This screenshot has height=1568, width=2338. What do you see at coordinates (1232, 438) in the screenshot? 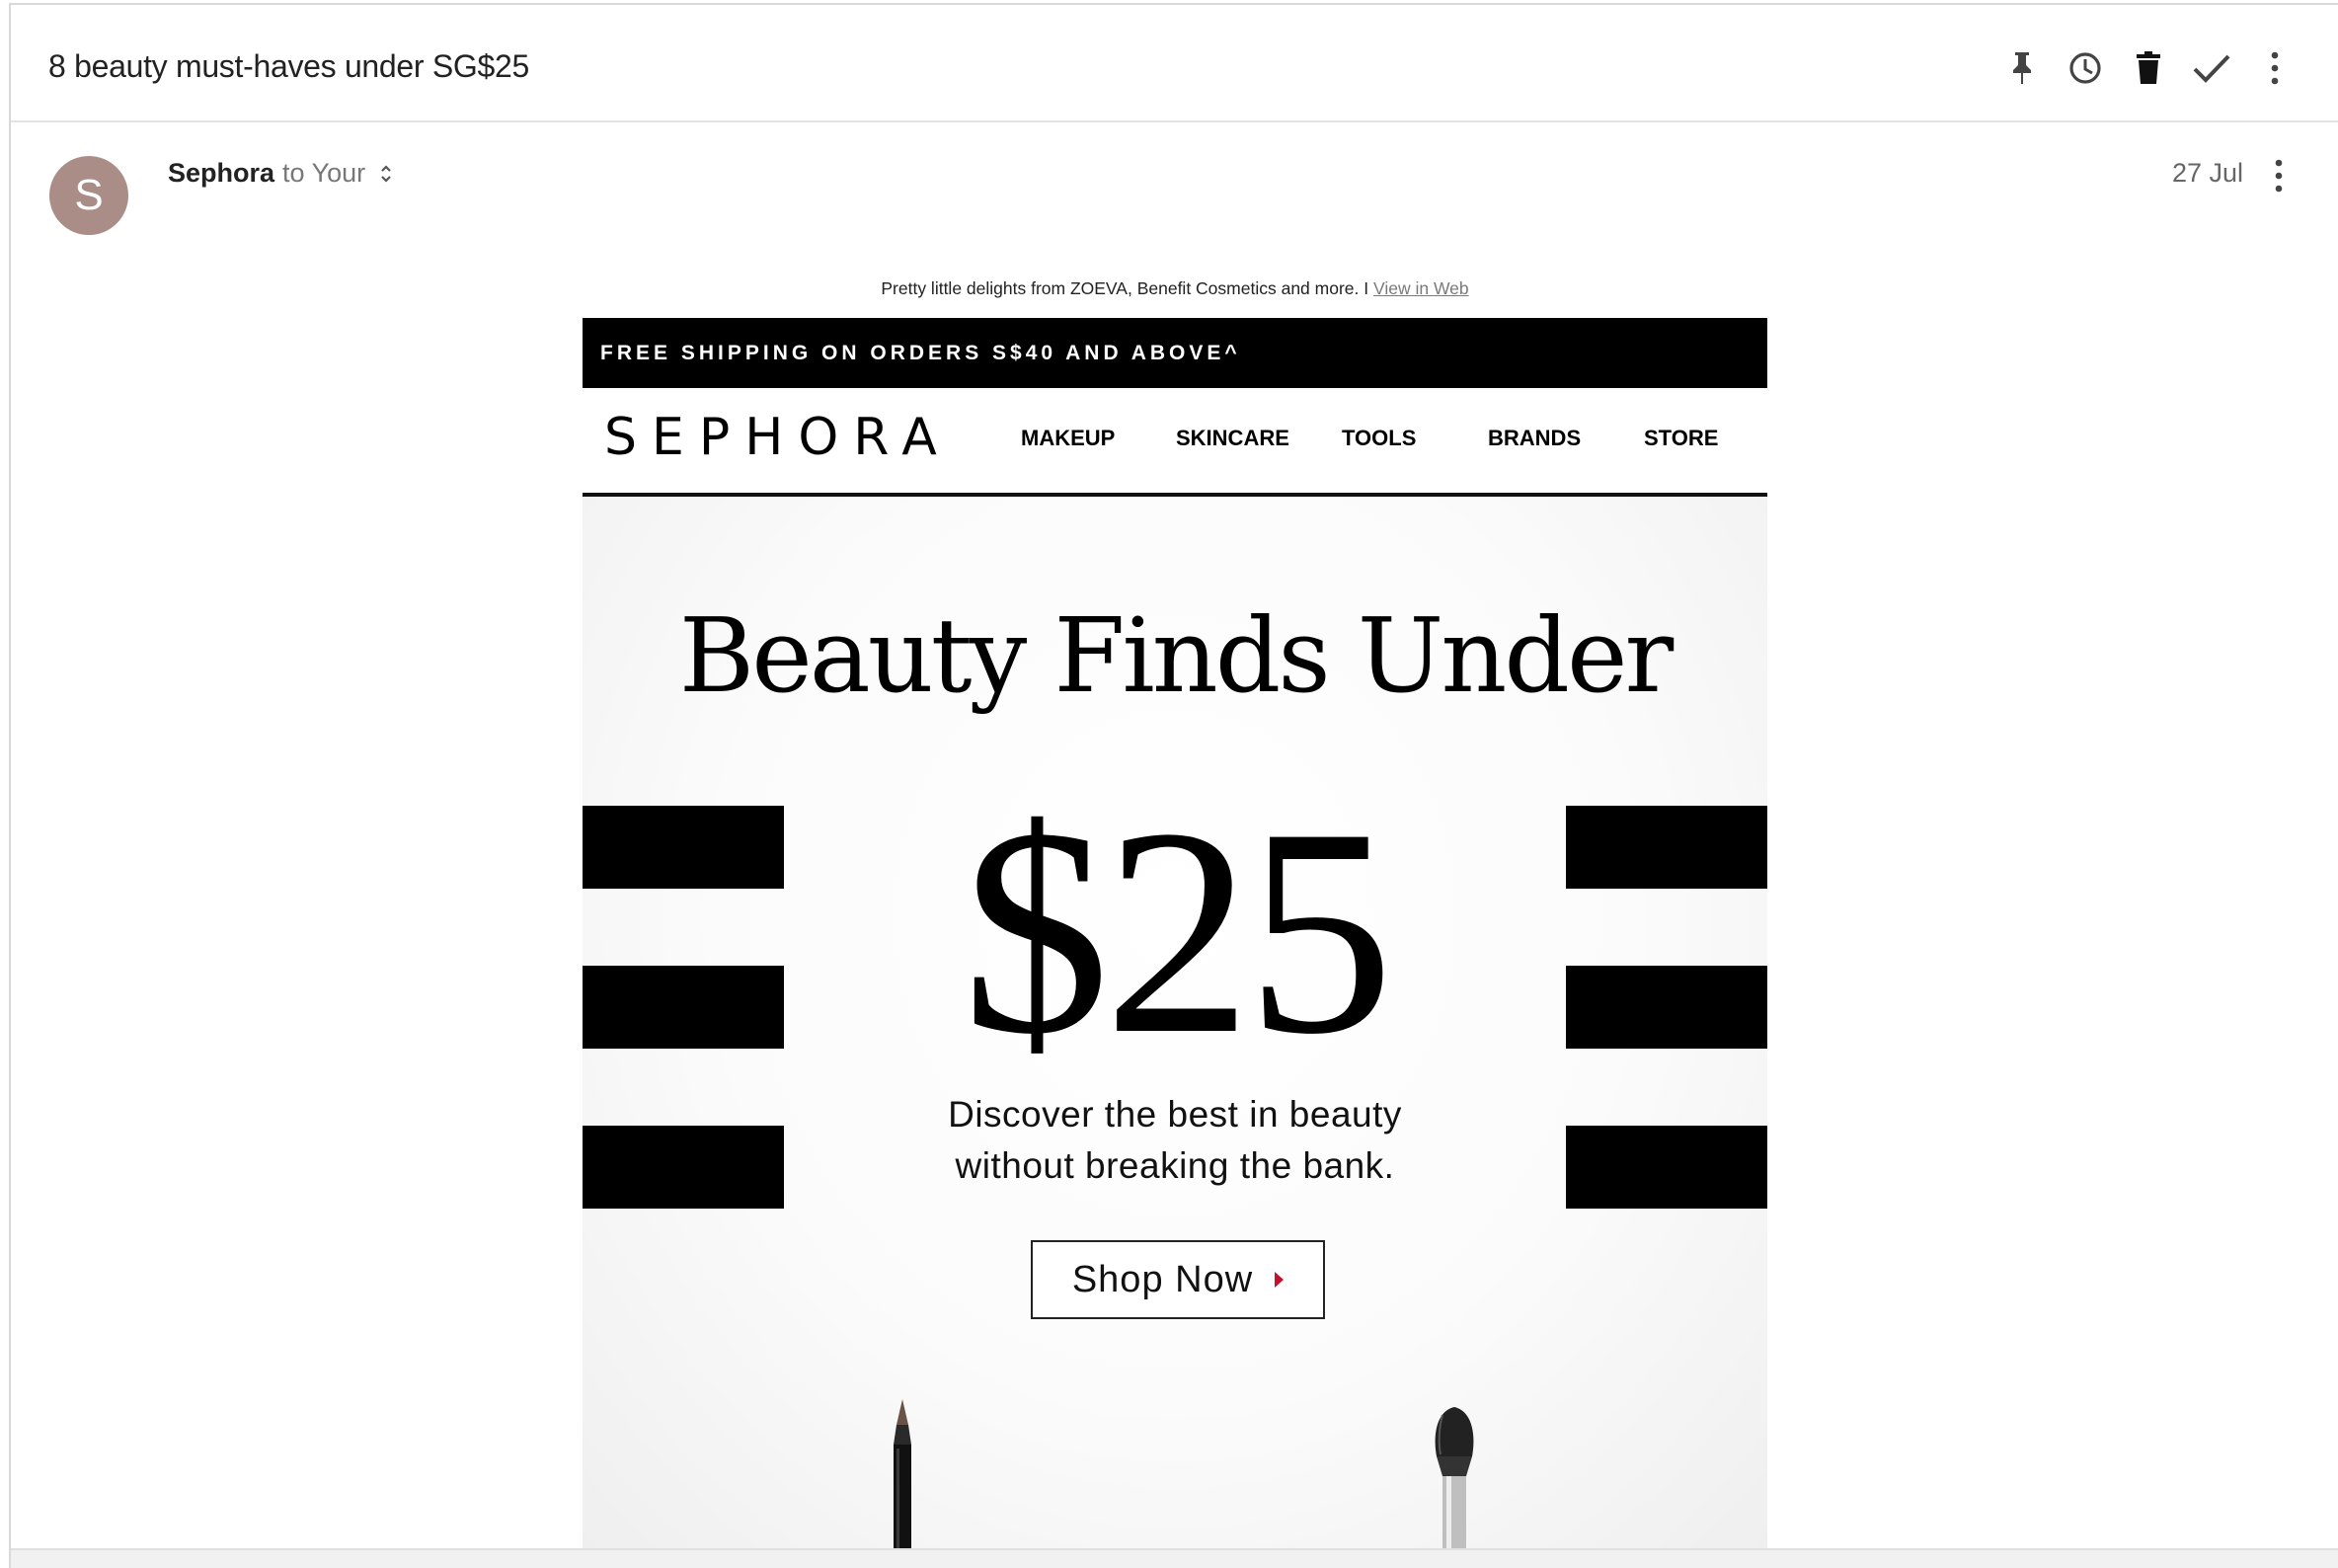
I see `nav-skincare: SKINCARE` at bounding box center [1232, 438].